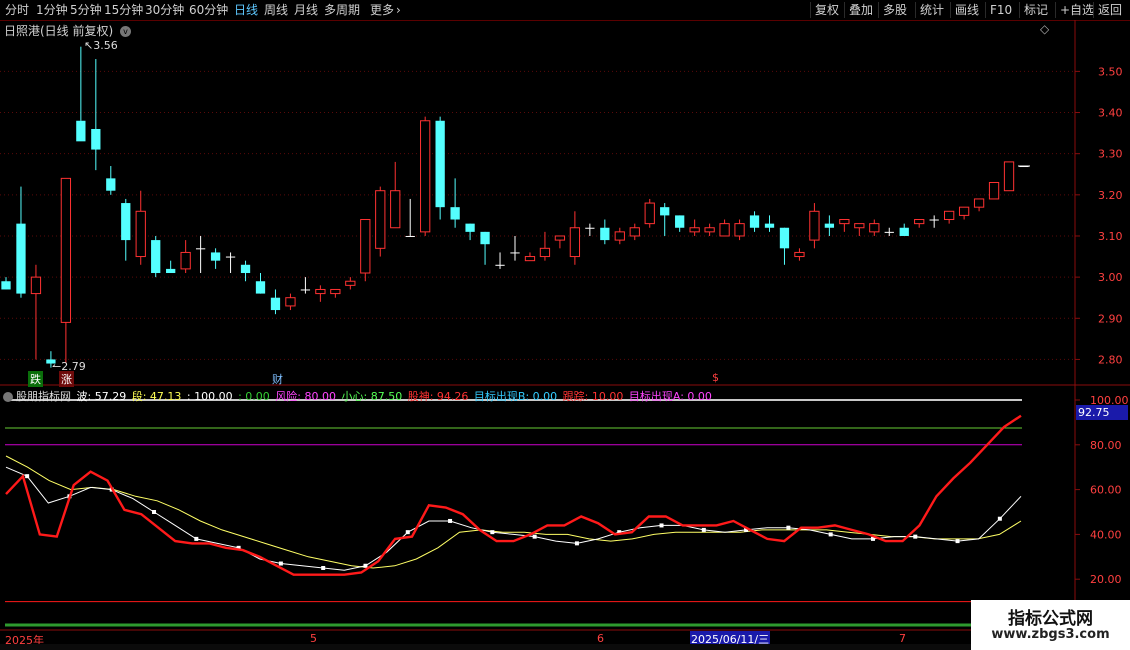 The width and height of the screenshot is (1130, 650). What do you see at coordinates (66, 379) in the screenshot?
I see `up-marker: 涨` at bounding box center [66, 379].